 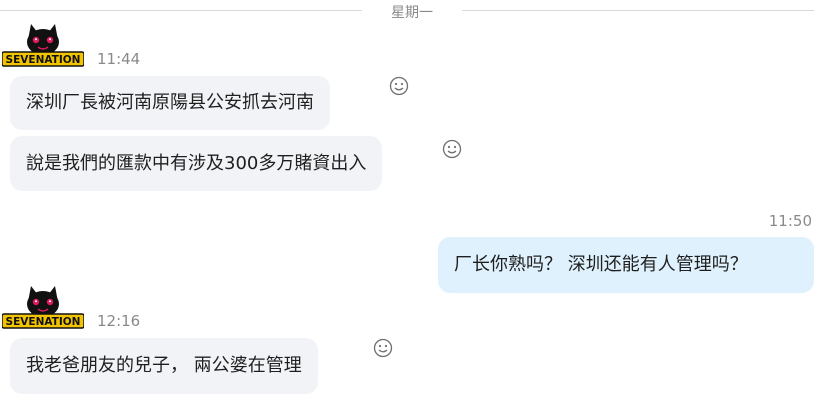 I want to click on divider-line-right, so click(x=638, y=10).